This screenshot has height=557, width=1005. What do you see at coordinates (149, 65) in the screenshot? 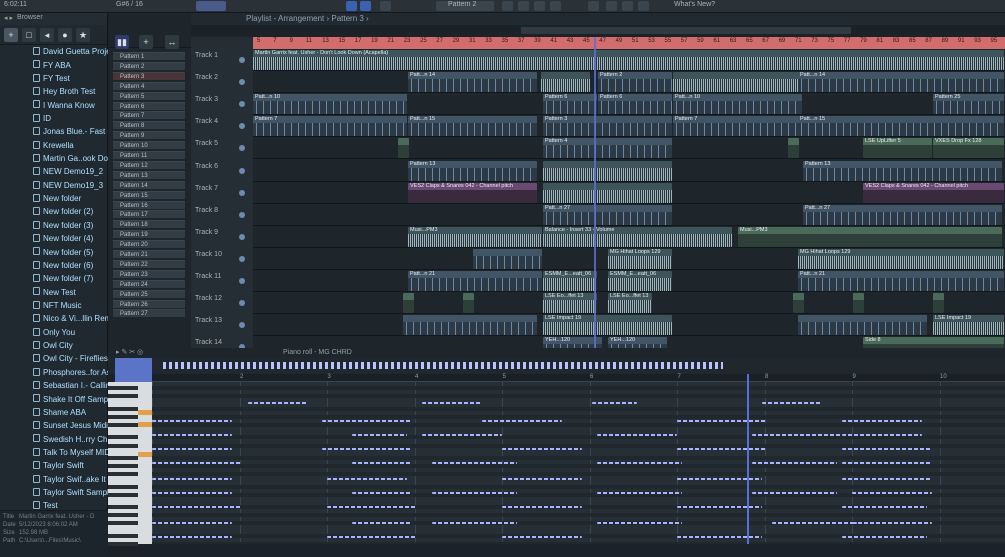
I see `pattern-item: Pattern 2` at bounding box center [149, 65].